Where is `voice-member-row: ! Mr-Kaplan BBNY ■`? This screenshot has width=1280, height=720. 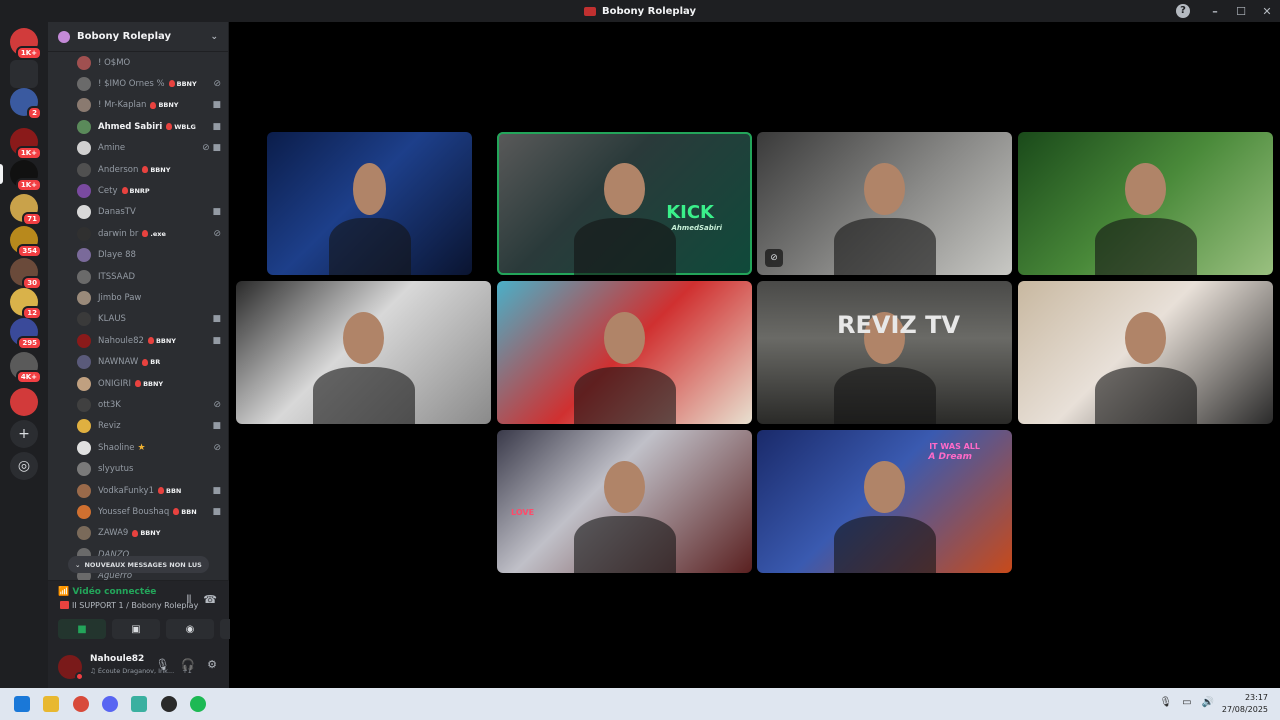 voice-member-row: ! Mr-Kaplan BBNY ■ is located at coordinates (152, 105).